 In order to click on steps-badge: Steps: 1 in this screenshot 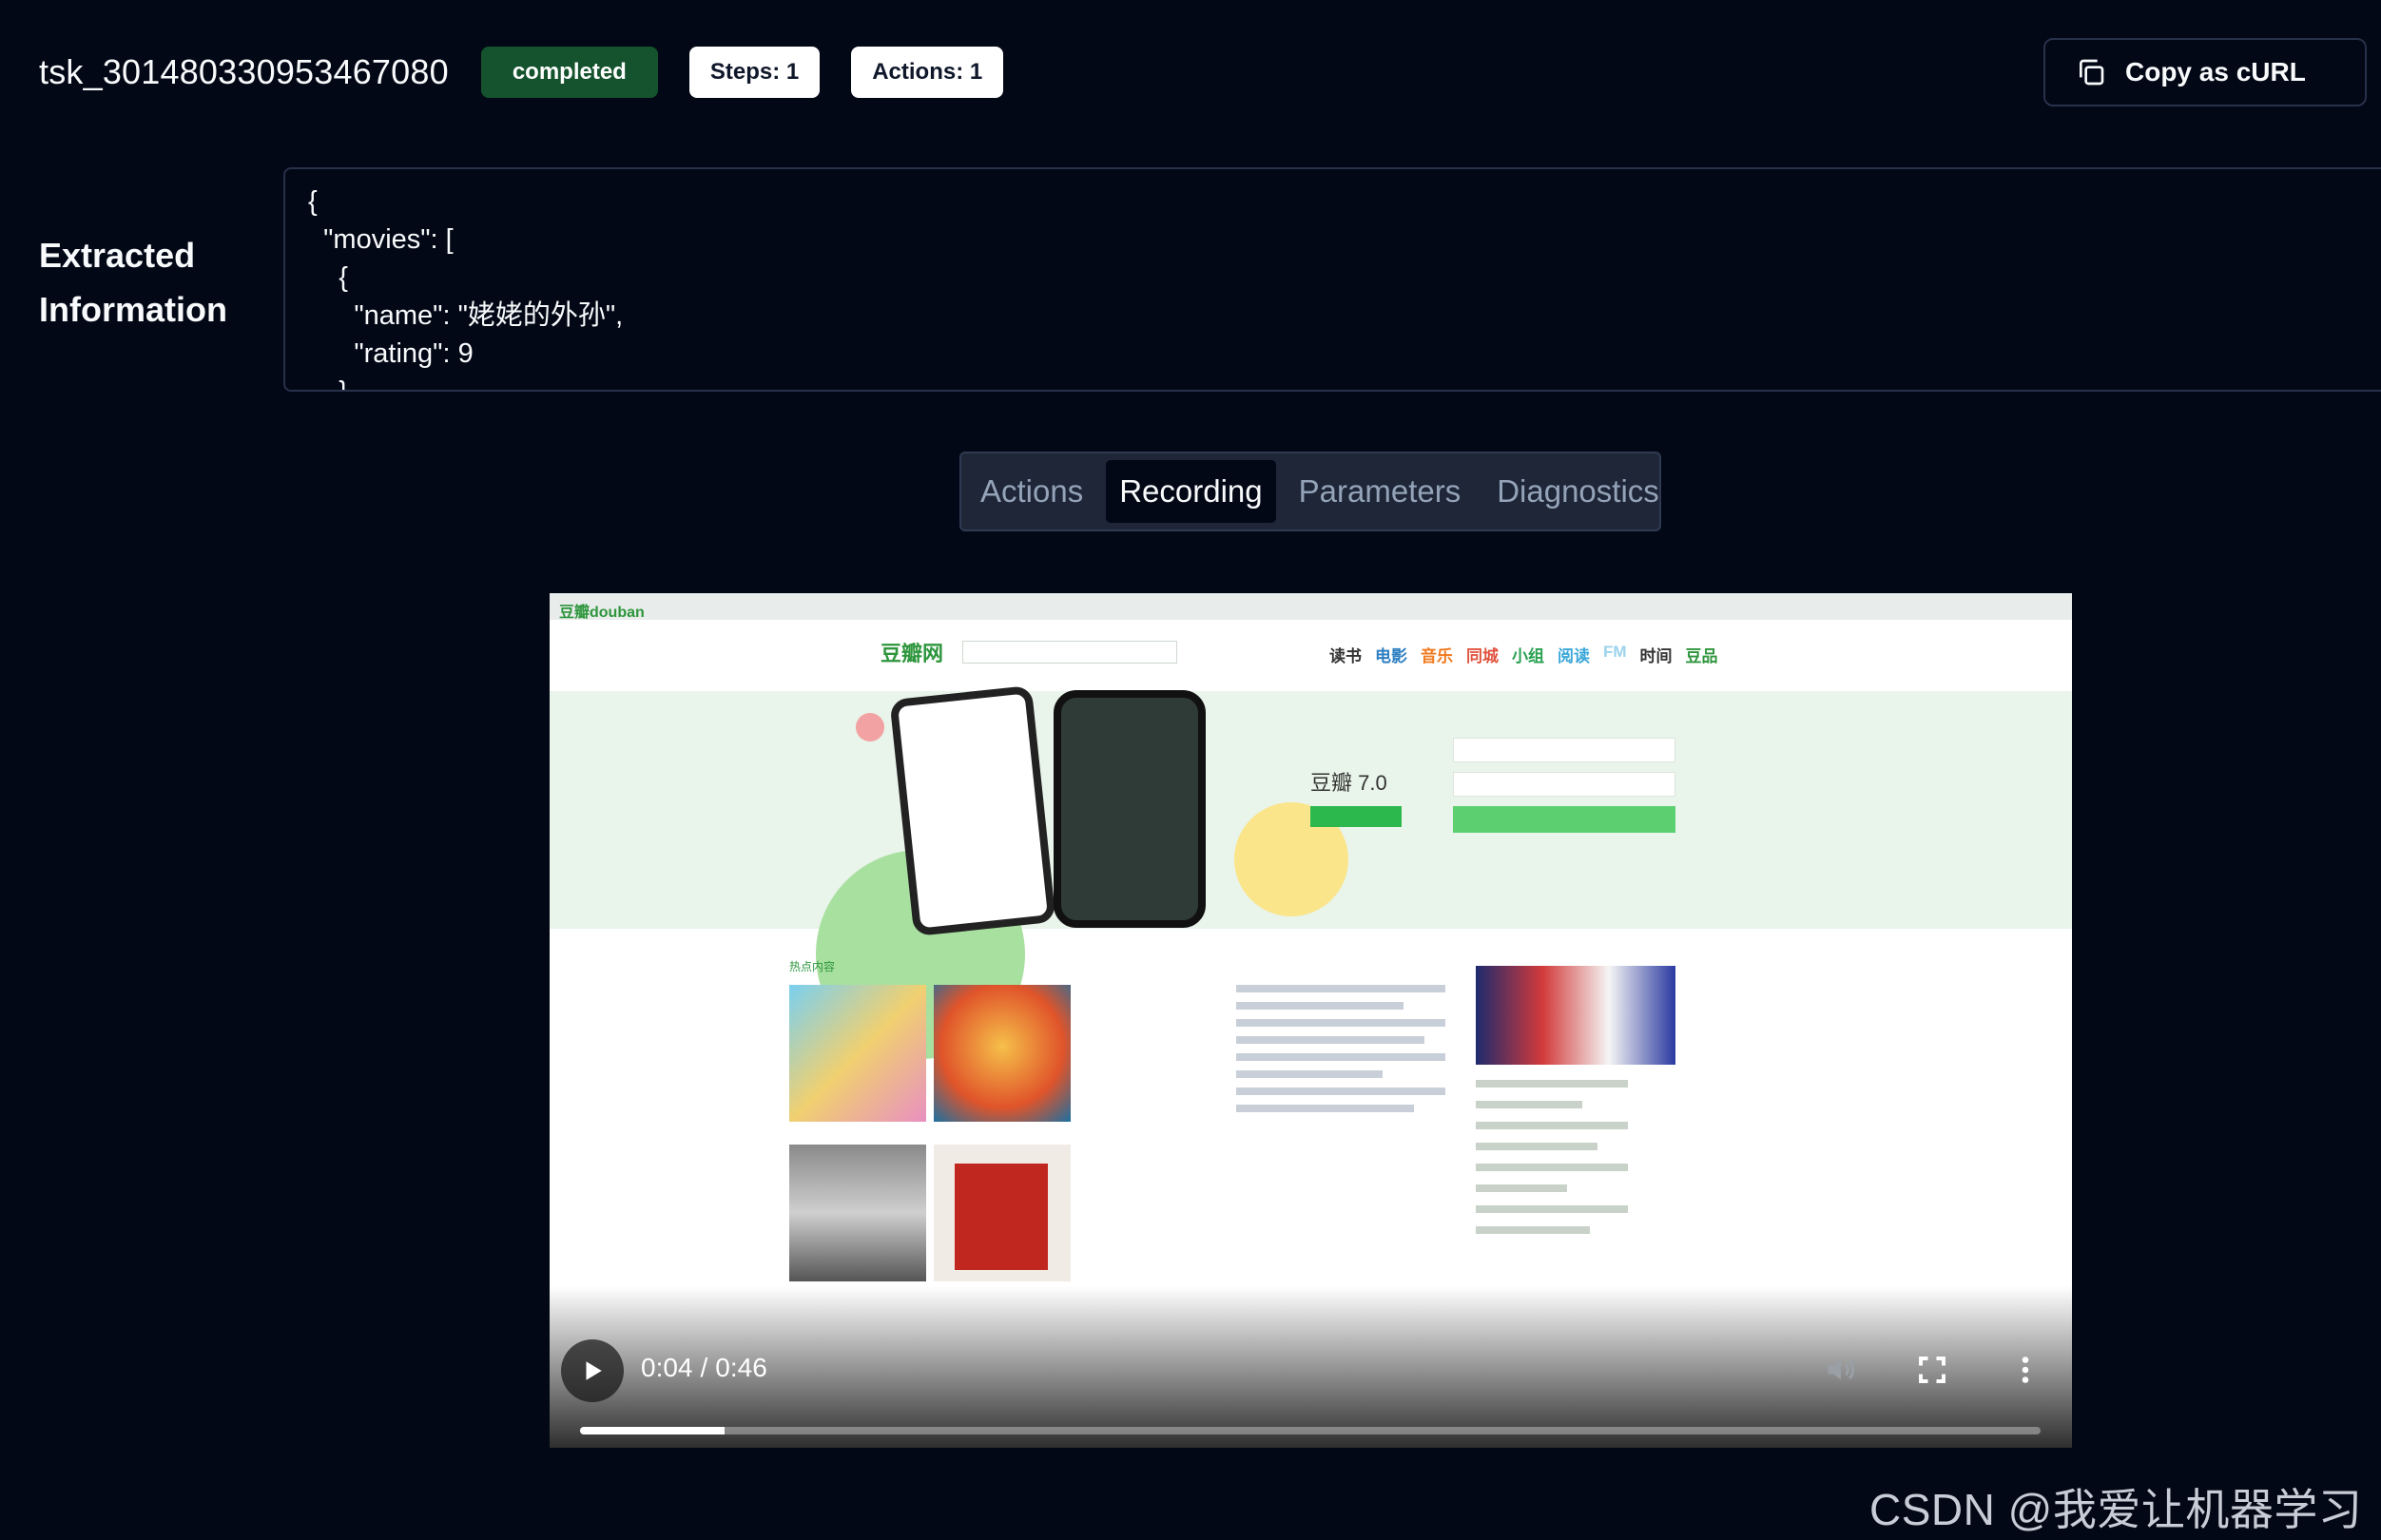, I will do `click(754, 72)`.